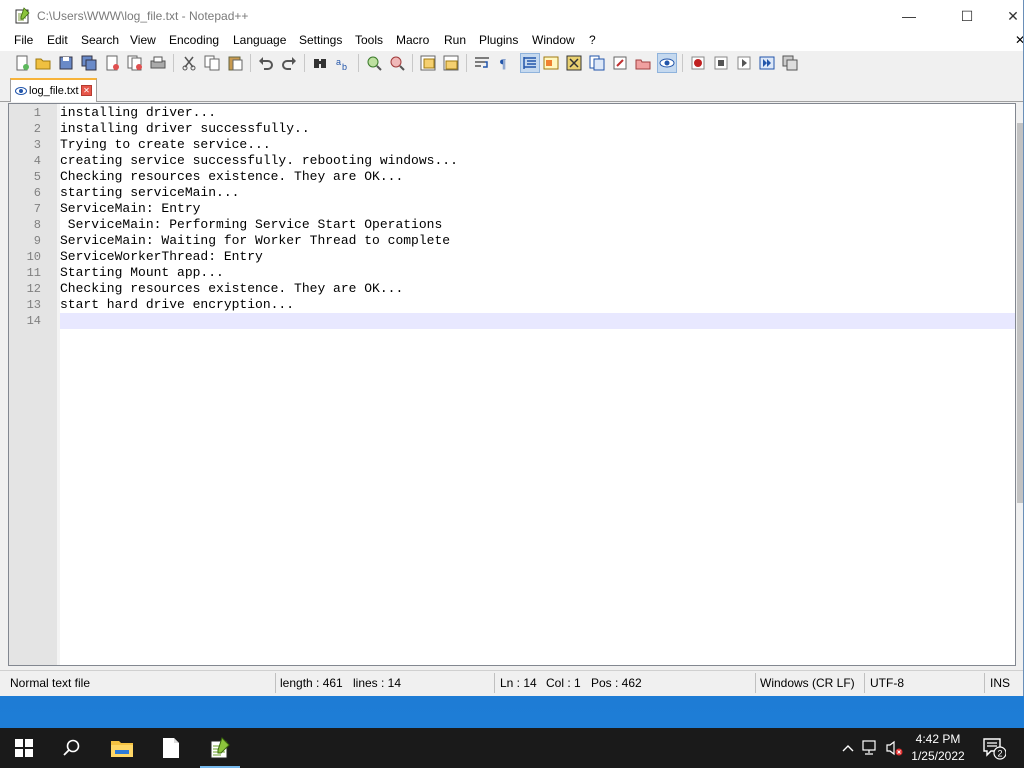 The width and height of the screenshot is (1024, 768). I want to click on volume-muted-icon, so click(895, 748).